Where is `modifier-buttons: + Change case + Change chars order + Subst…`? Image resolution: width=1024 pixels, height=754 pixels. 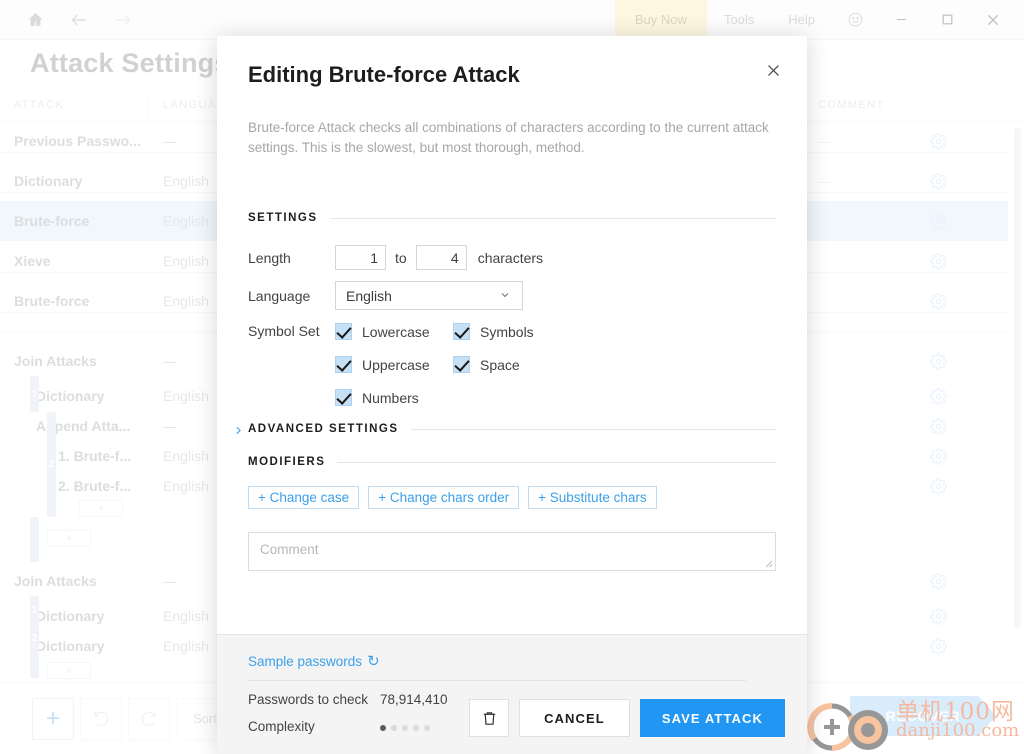 modifier-buttons: + Change case + Change chars order + Subst… is located at coordinates (452, 497).